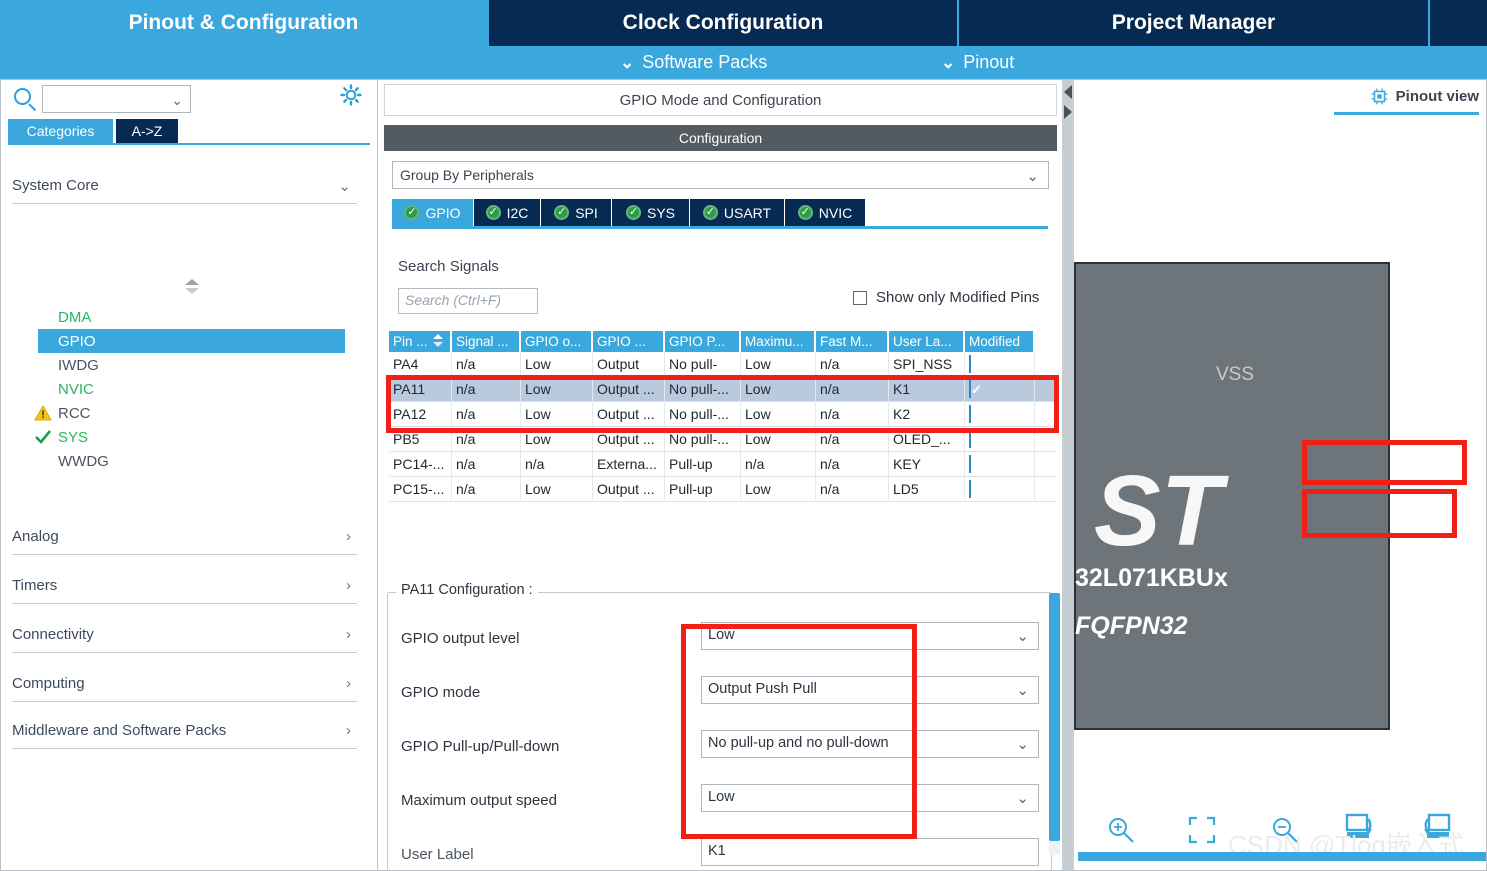 The height and width of the screenshot is (871, 1487). I want to click on sidebar-tab-a-to-z: A->Z, so click(147, 131).